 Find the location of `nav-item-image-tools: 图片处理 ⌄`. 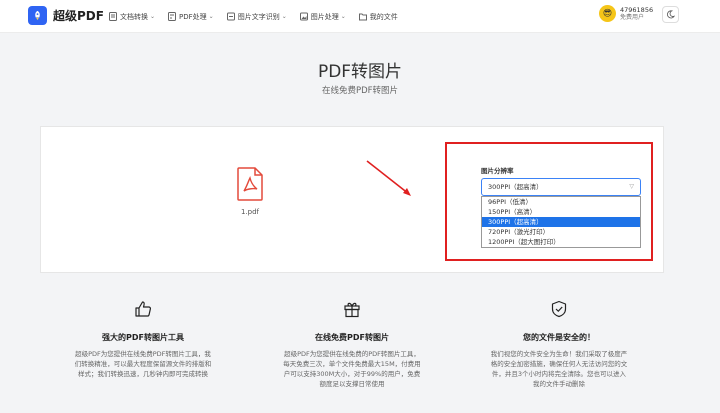

nav-item-image-tools: 图片处理 ⌄ is located at coordinates (322, 17).